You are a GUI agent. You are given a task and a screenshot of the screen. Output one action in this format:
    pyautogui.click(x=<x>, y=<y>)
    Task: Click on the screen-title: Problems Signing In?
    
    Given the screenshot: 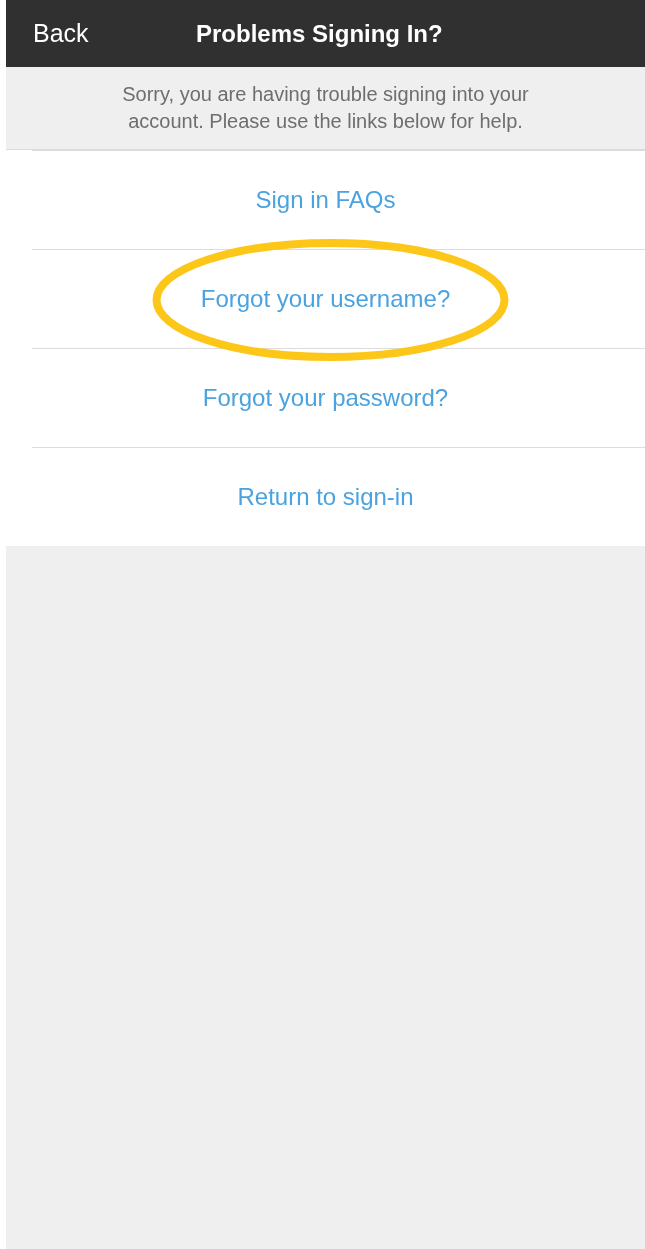 What is the action you would take?
    pyautogui.click(x=319, y=33)
    